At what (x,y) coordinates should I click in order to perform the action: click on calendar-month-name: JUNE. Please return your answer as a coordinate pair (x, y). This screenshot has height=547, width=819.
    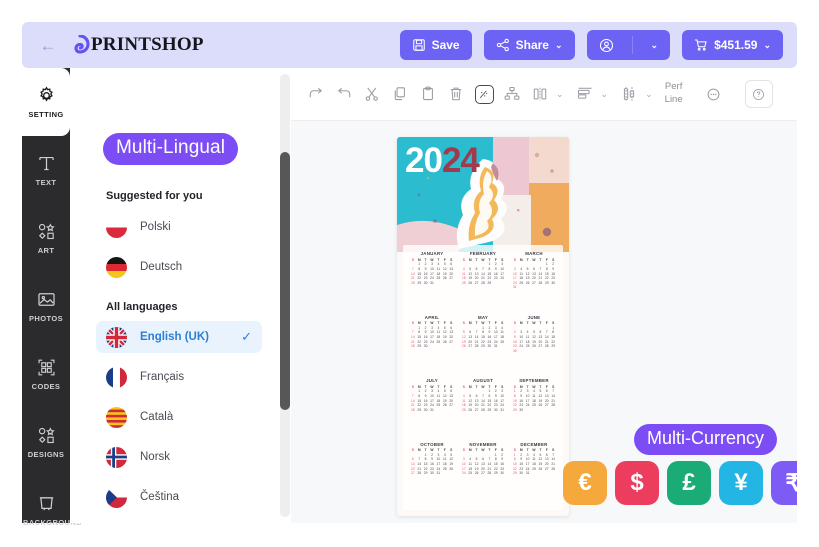
    Looking at the image, I should click on (534, 317).